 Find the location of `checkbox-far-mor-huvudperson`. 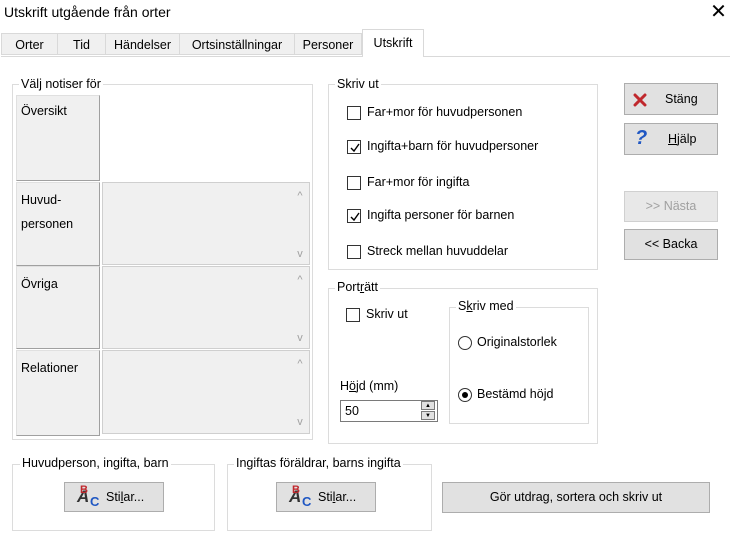

checkbox-far-mor-huvudperson is located at coordinates (354, 113).